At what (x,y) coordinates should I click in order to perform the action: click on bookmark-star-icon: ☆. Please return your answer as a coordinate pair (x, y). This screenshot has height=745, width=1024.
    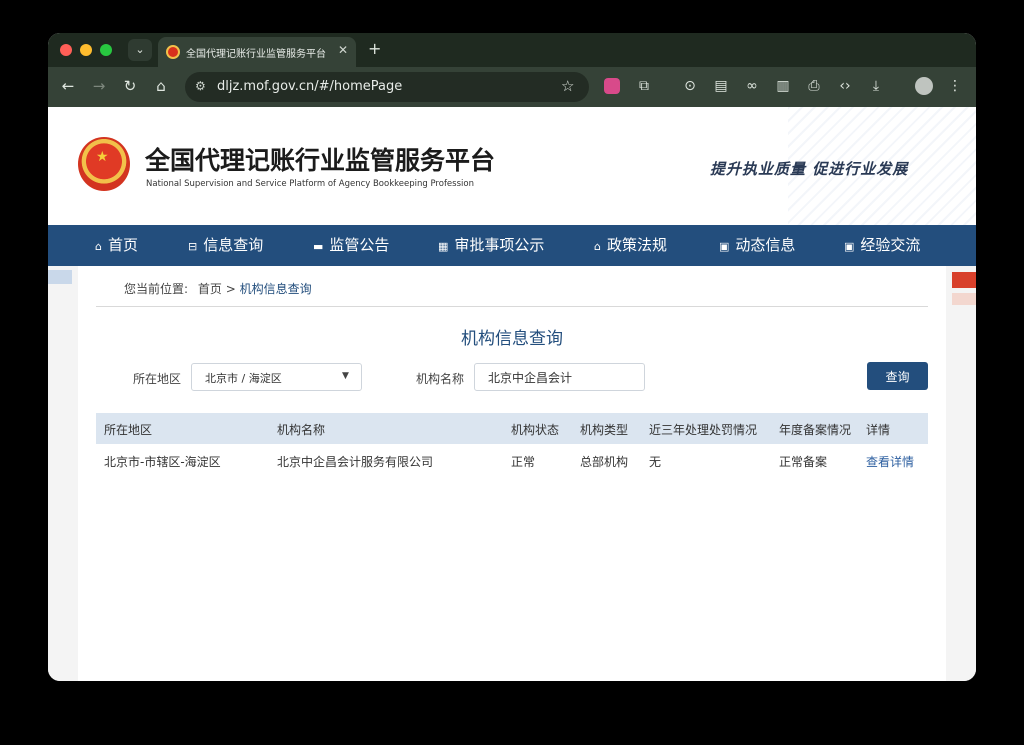
    Looking at the image, I should click on (567, 86).